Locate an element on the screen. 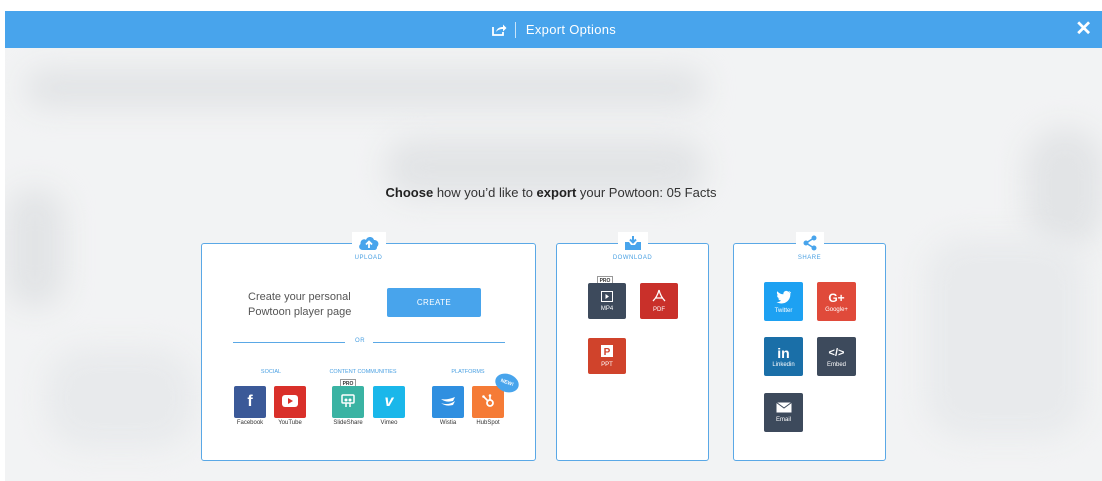  ppt-tile: P PPT is located at coordinates (607, 356).